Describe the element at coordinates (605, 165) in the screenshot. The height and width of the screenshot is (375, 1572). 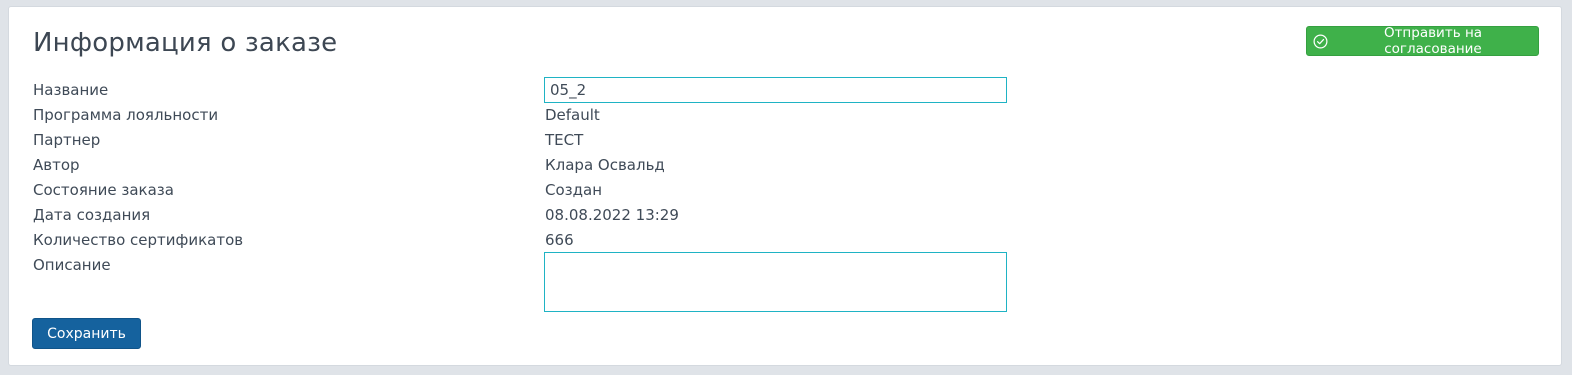
I see `author-value: Клара Освальд` at that location.